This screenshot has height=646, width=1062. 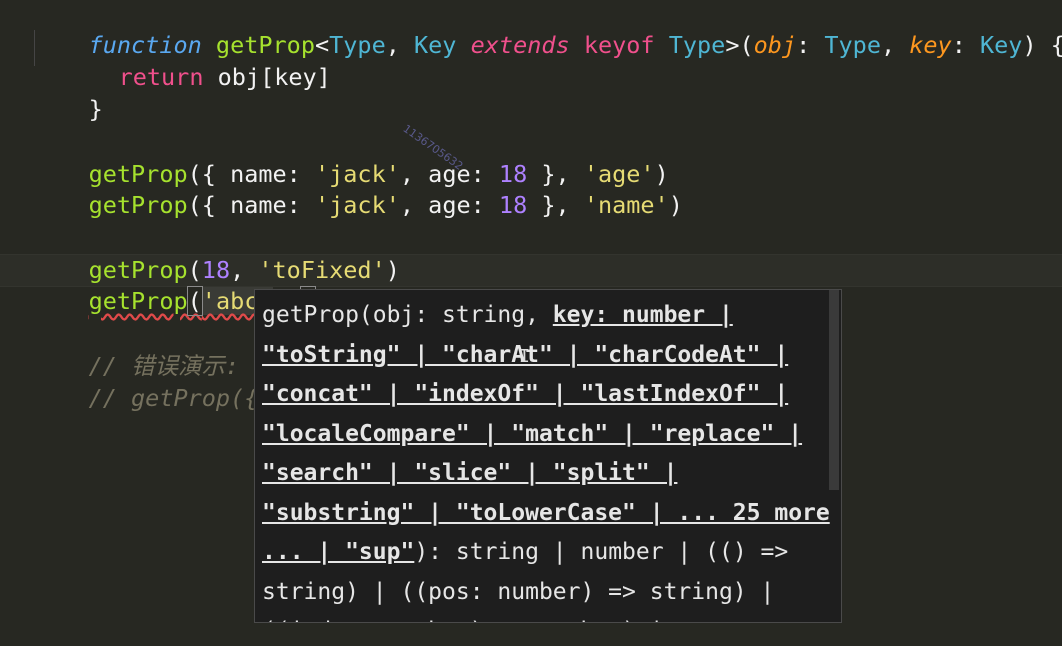 What do you see at coordinates (619, 45) in the screenshot?
I see `keyword-keyof: keyof` at bounding box center [619, 45].